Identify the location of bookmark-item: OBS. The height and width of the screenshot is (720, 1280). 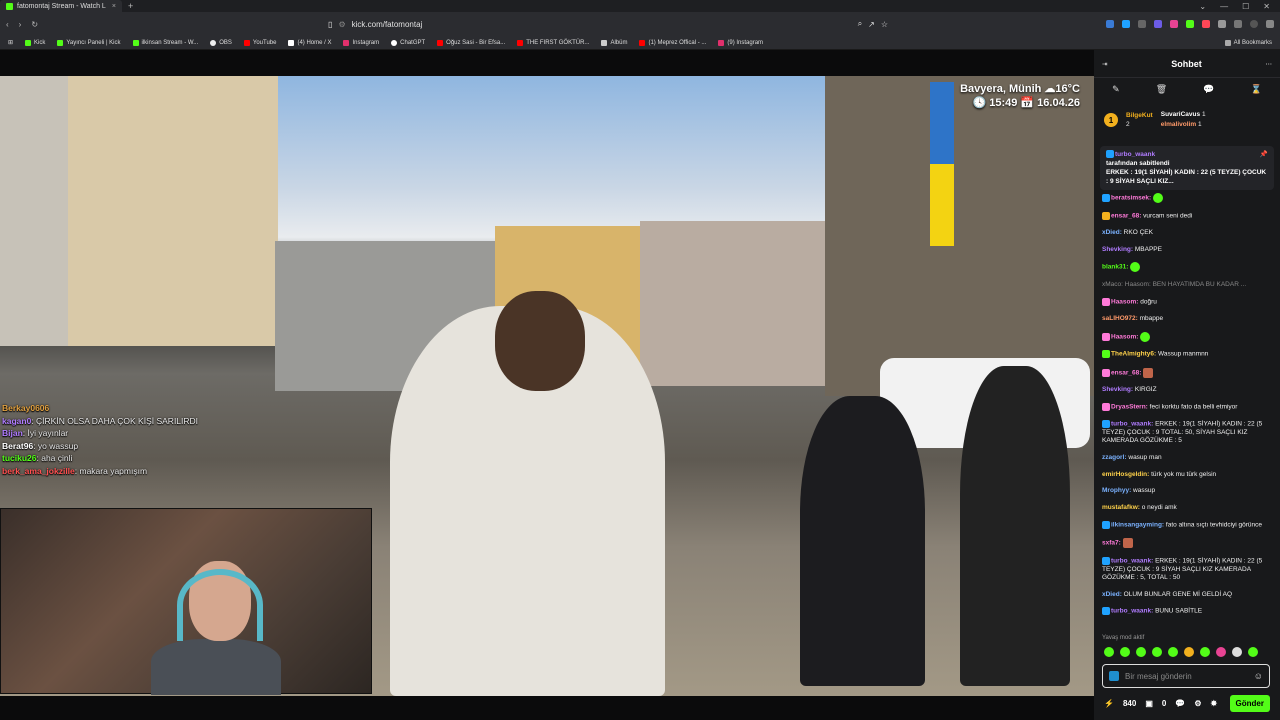
(221, 42).